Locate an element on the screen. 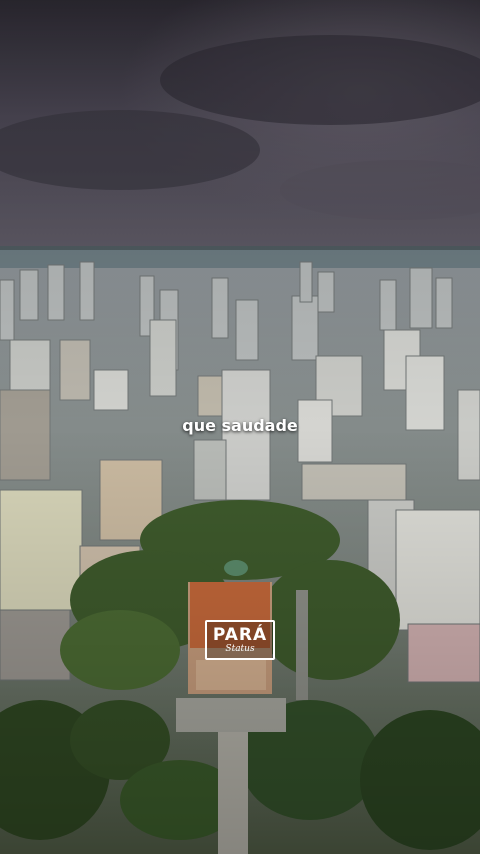  caption-text: que saudade is located at coordinates (240, 425).